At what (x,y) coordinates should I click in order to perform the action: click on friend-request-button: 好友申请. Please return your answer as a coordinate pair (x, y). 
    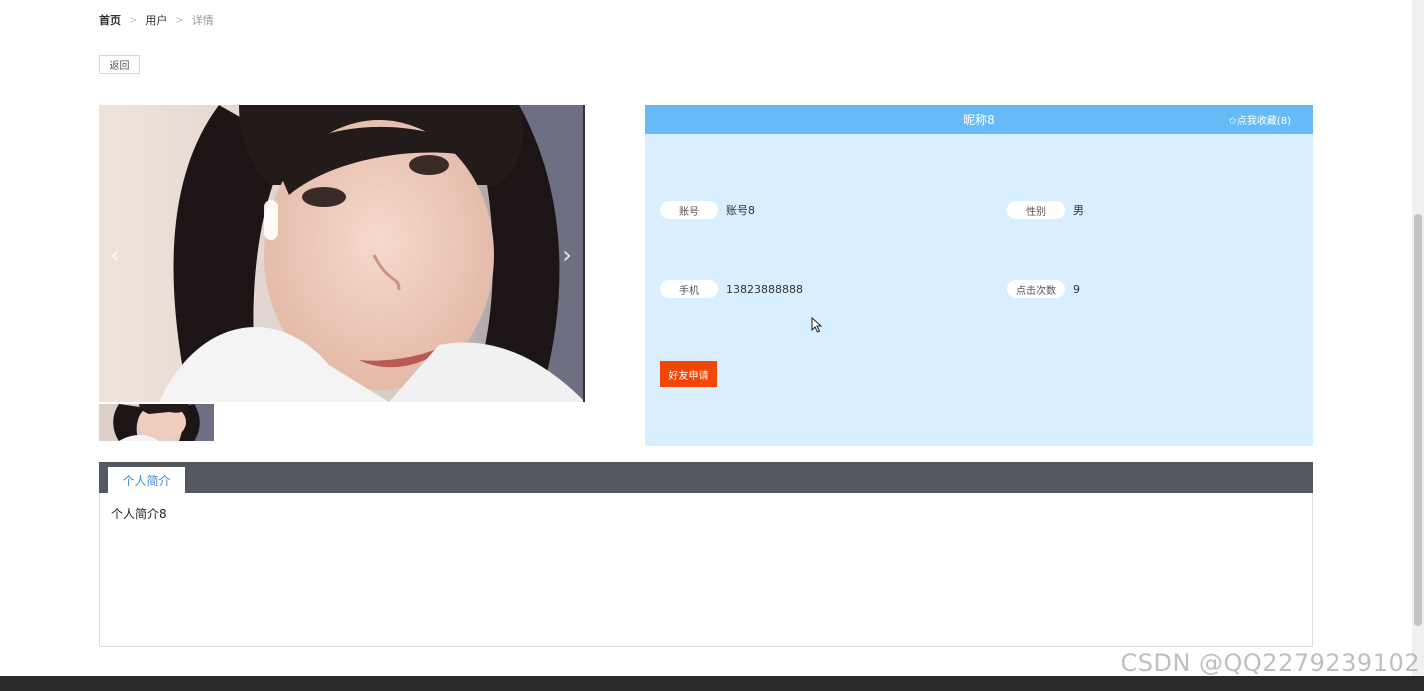
    Looking at the image, I should click on (688, 374).